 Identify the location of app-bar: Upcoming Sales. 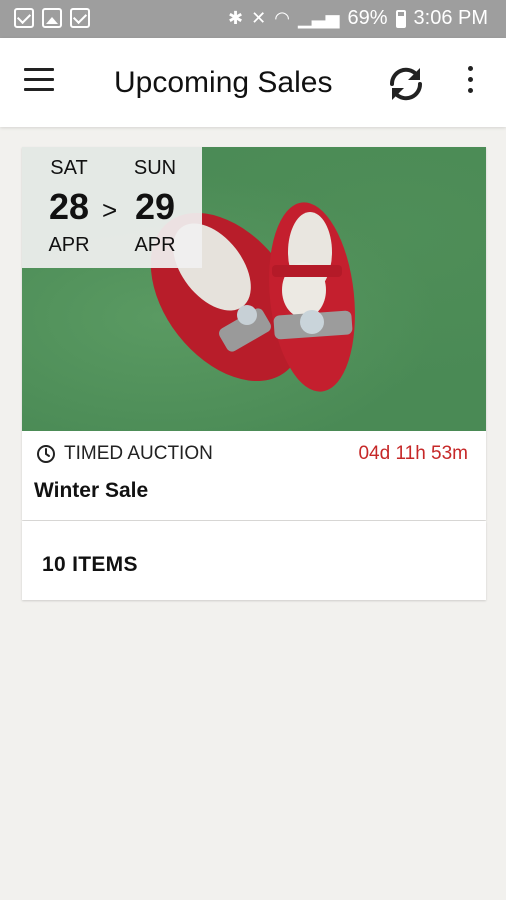
(253, 82).